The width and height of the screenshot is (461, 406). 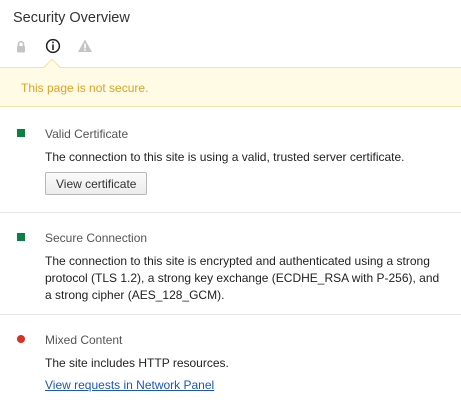 I want to click on mixed-content-description: The site includes HTTP resources., so click(x=137, y=363).